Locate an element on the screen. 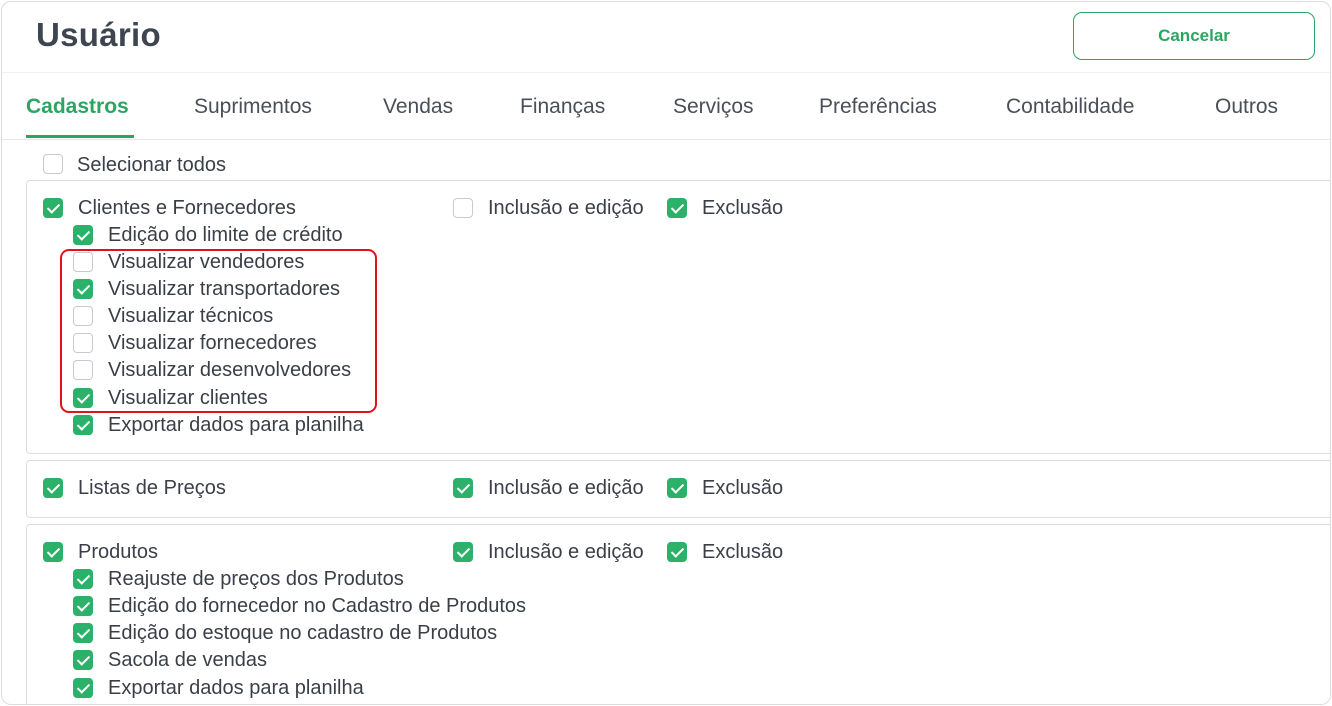 The width and height of the screenshot is (1332, 706). clientes-inclusao-label: Inclusão e edição is located at coordinates (566, 208).